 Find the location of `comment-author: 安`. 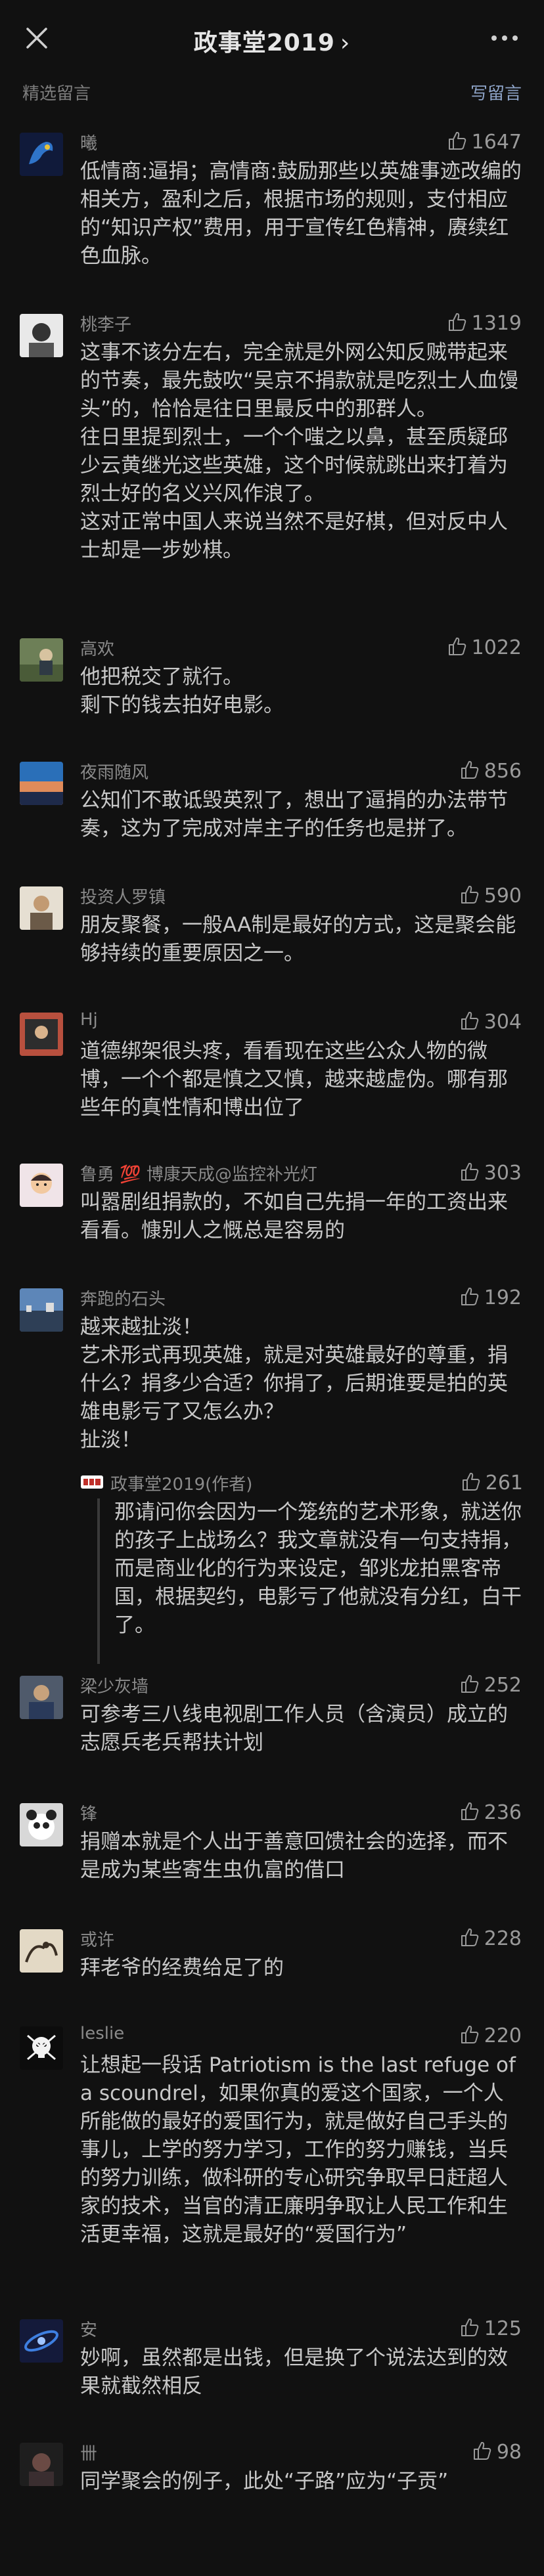

comment-author: 安 is located at coordinates (88, 2329).